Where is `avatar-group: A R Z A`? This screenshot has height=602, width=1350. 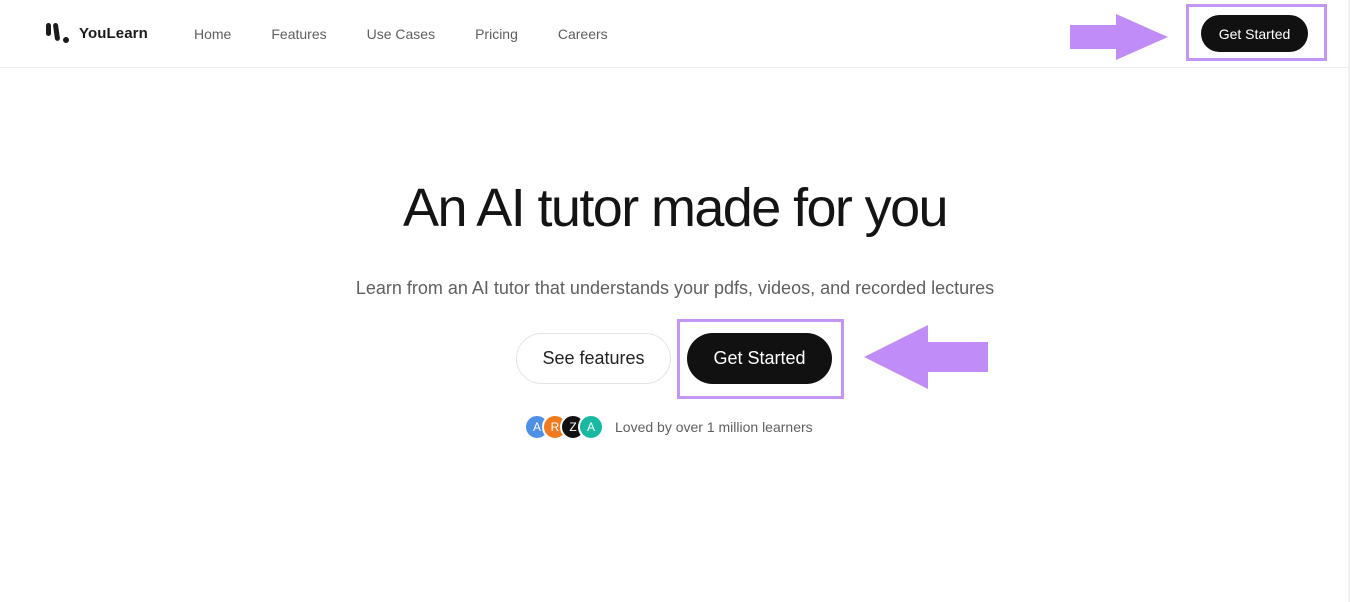
avatar-group: A R Z A is located at coordinates (565, 427).